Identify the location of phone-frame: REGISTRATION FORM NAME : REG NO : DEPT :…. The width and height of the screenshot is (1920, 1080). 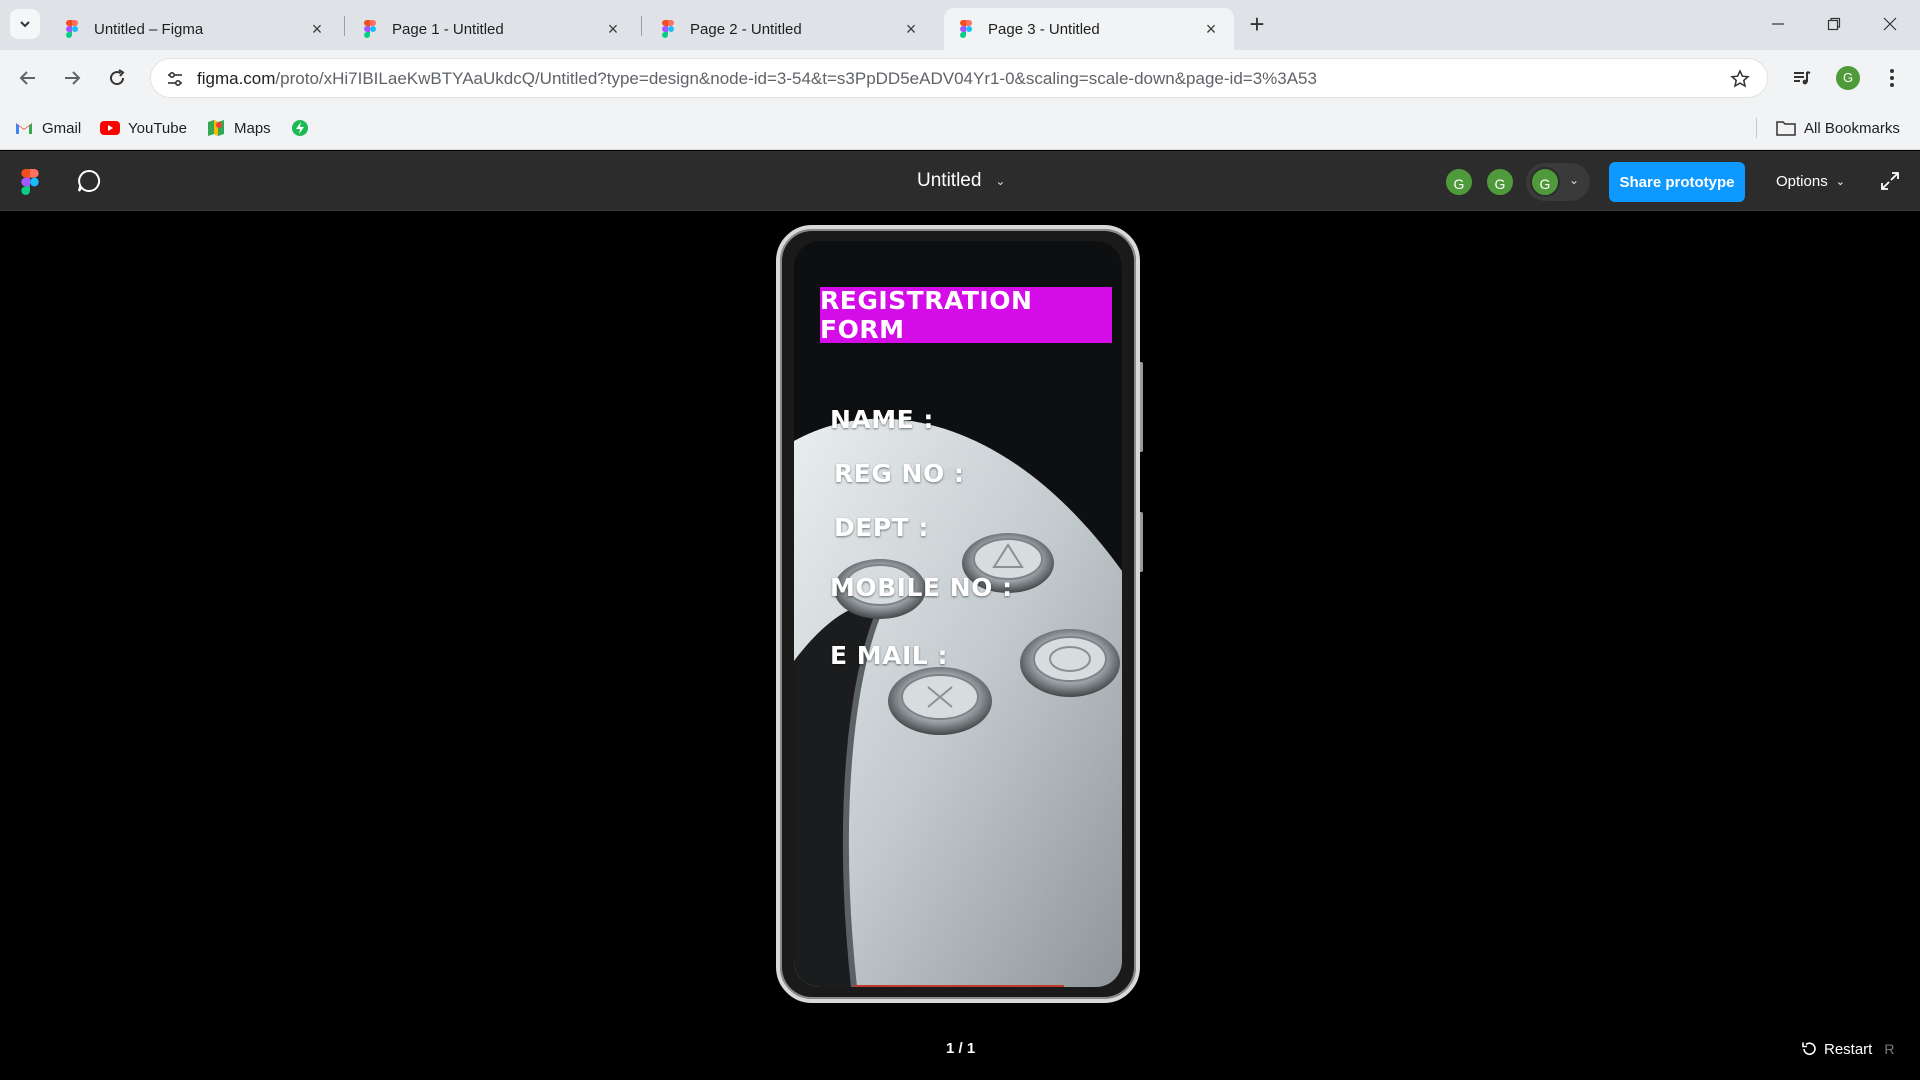
(958, 614).